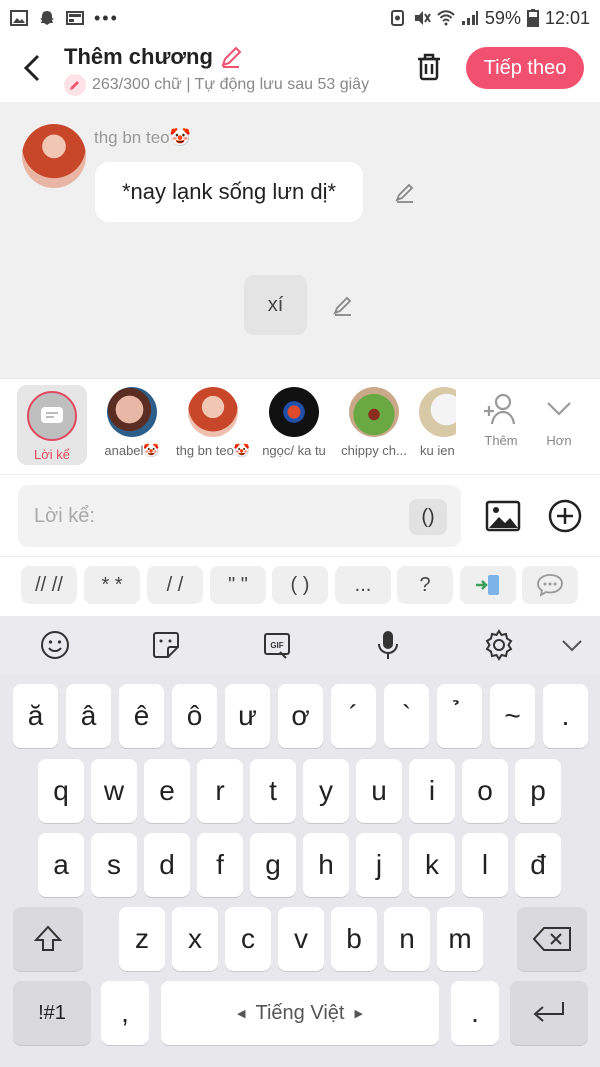  What do you see at coordinates (294, 422) in the screenshot?
I see `character-item: ngọc/ ka tu` at bounding box center [294, 422].